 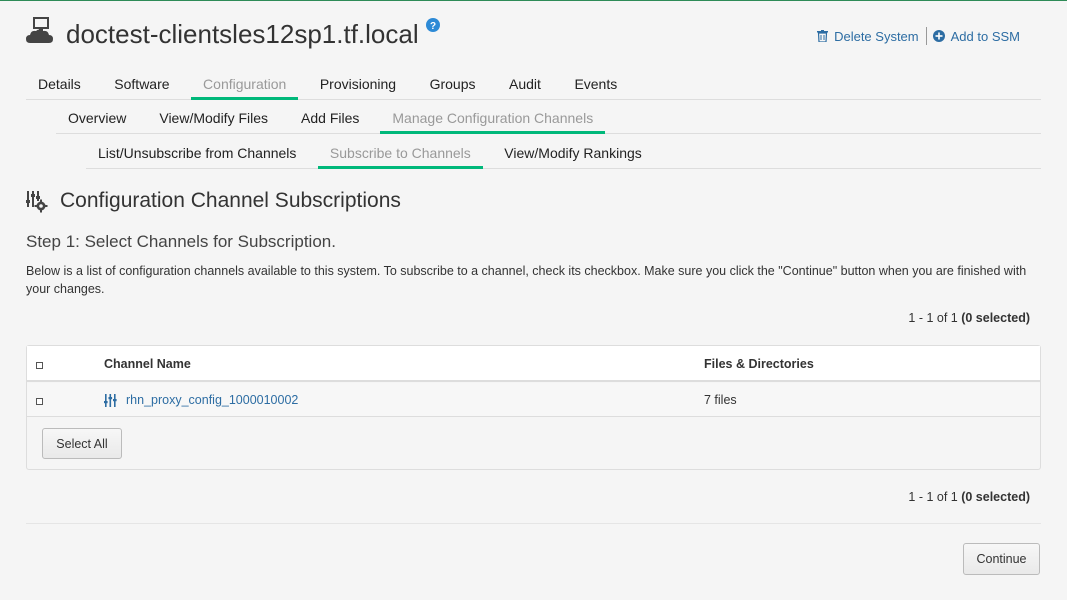 I want to click on row-checkbox, so click(x=39, y=401).